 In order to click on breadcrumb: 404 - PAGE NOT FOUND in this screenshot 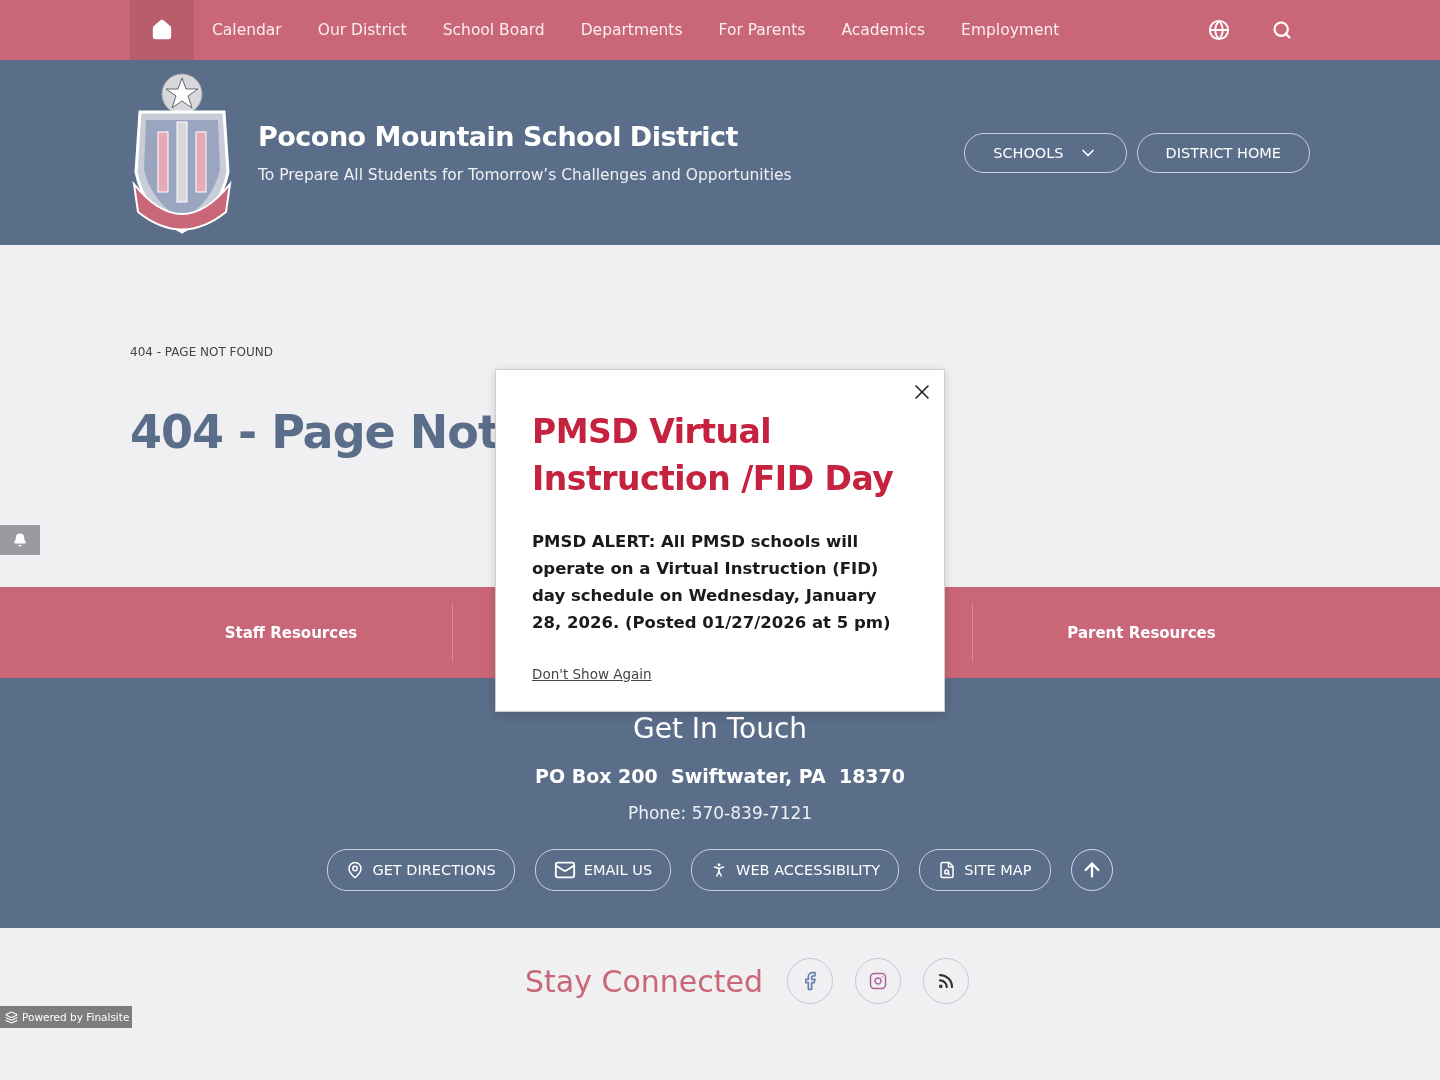, I will do `click(202, 352)`.